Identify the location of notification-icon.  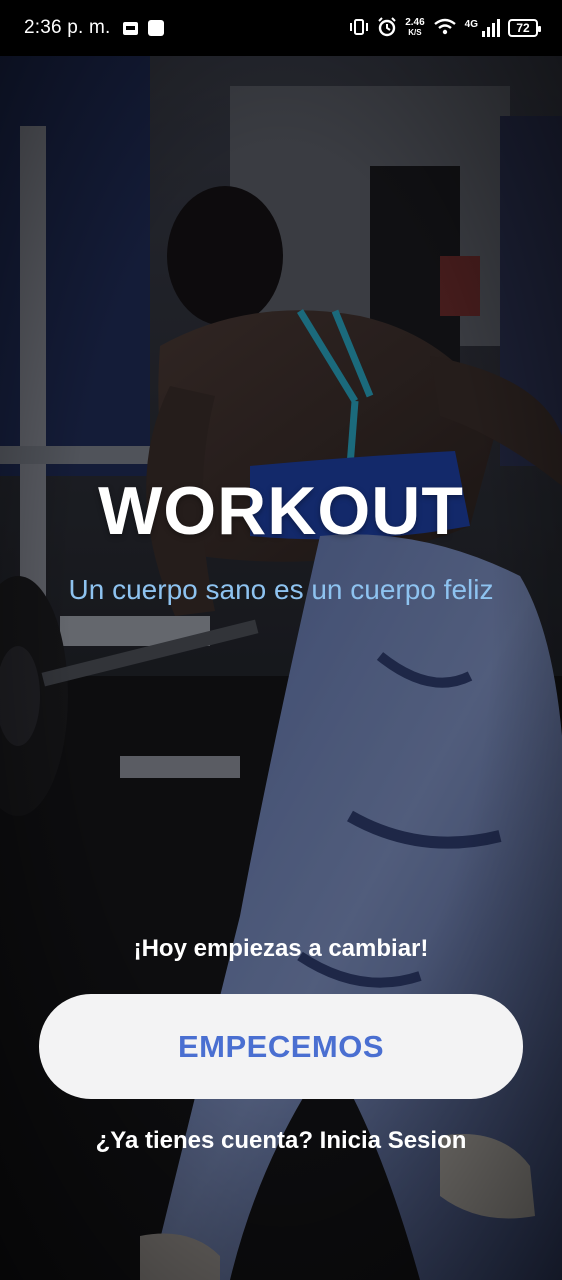
(130, 28).